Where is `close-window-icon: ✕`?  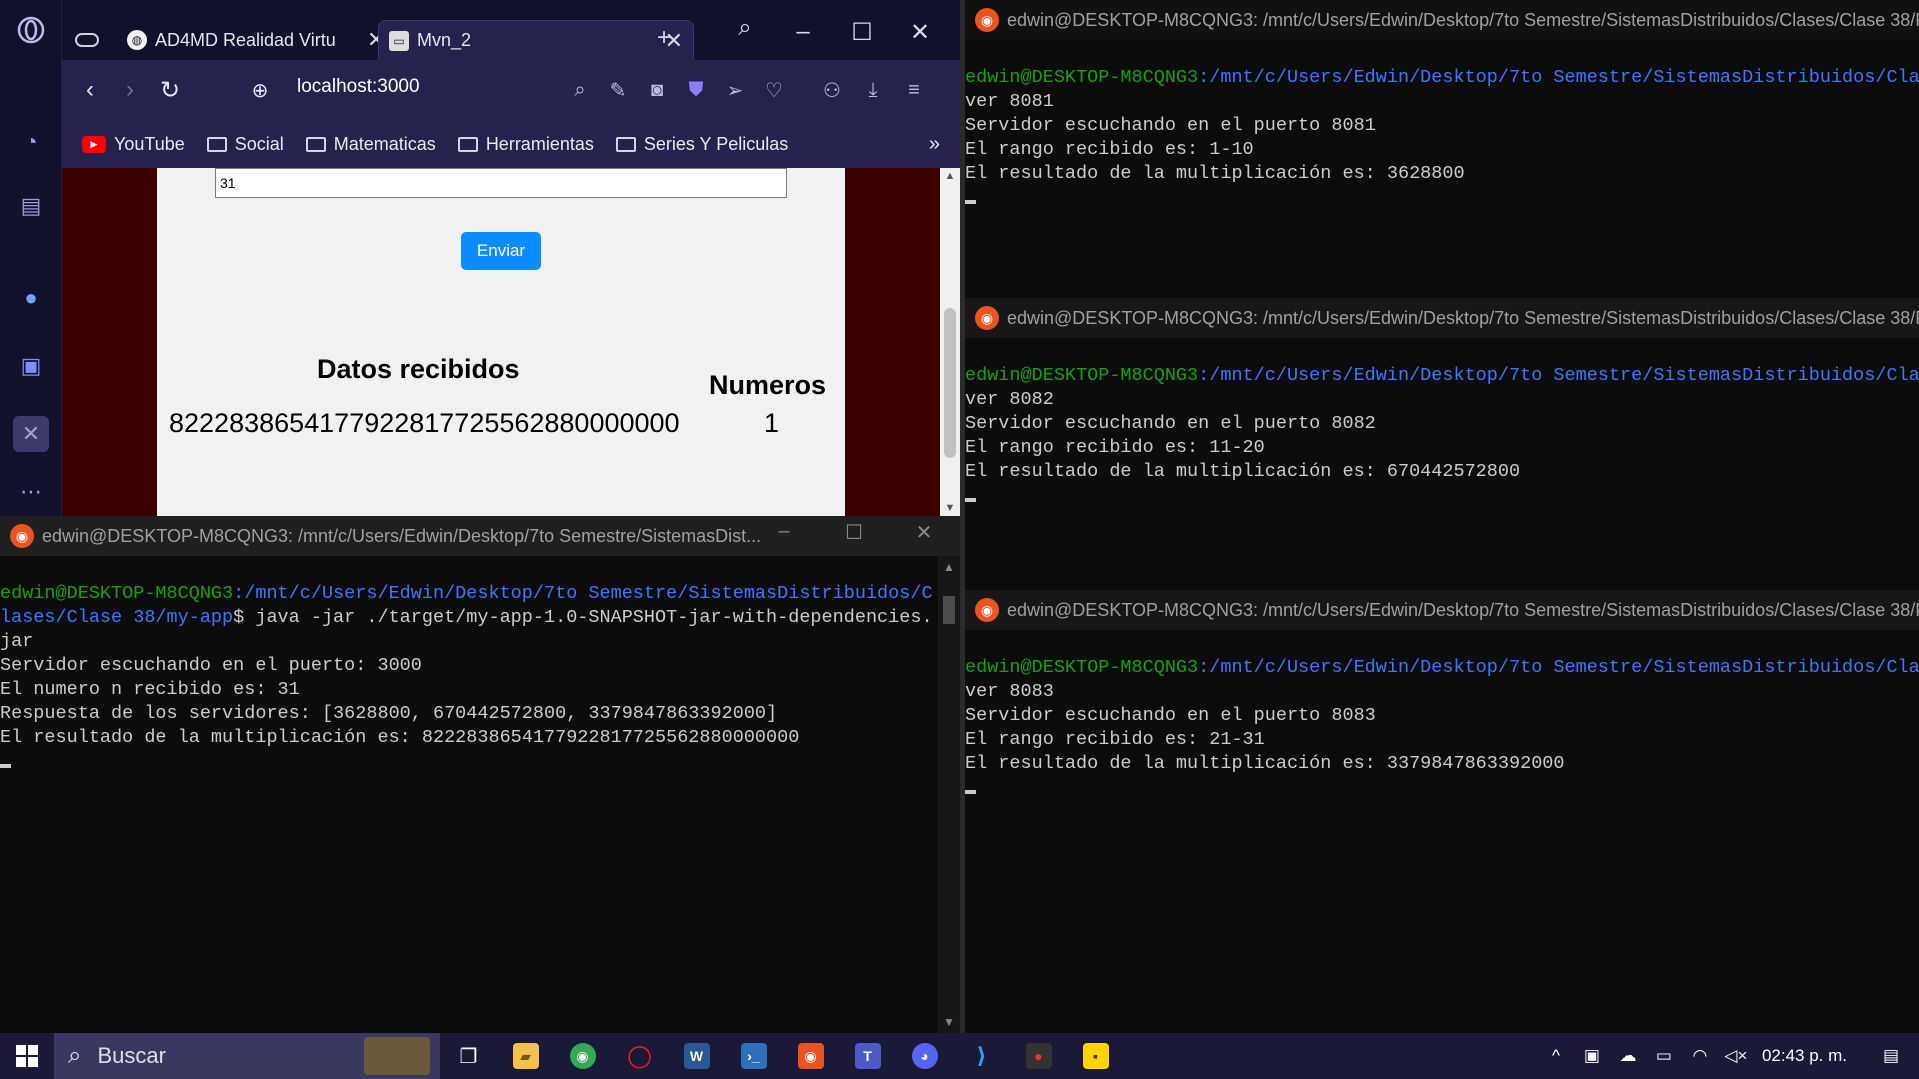 close-window-icon: ✕ is located at coordinates (920, 32).